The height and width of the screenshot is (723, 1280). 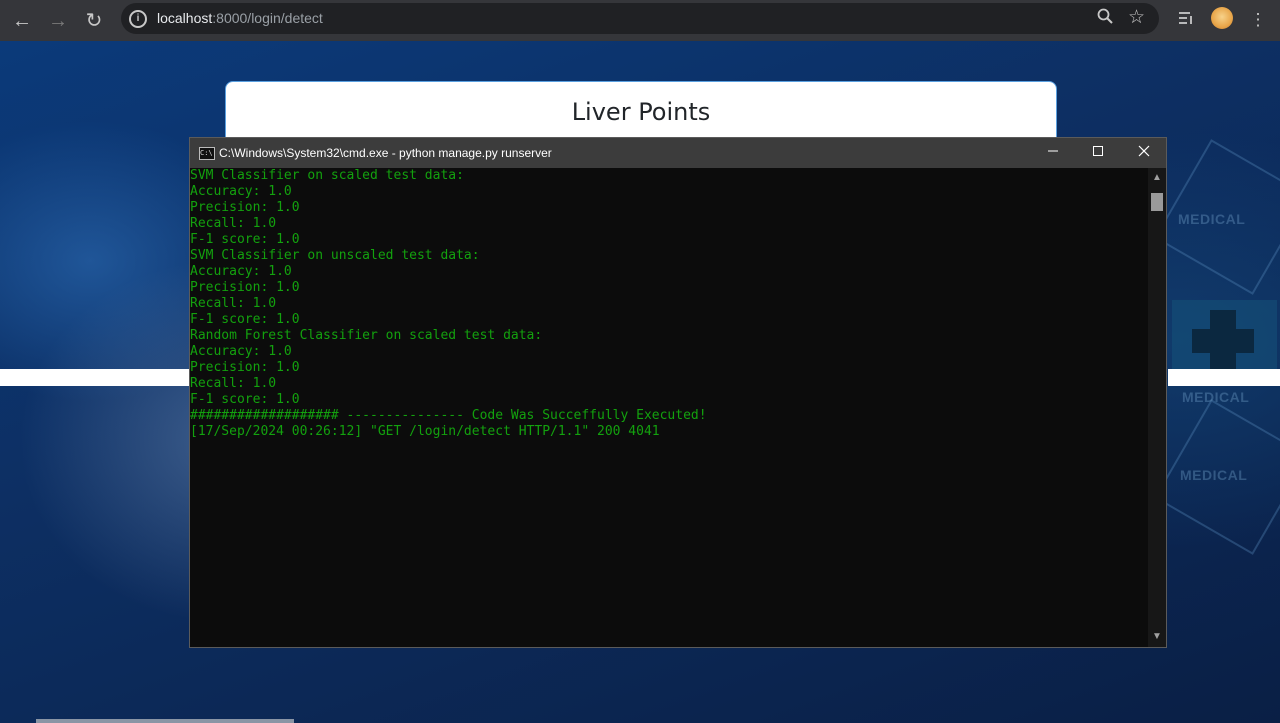 I want to click on url-host: localhost, so click(x=185, y=18).